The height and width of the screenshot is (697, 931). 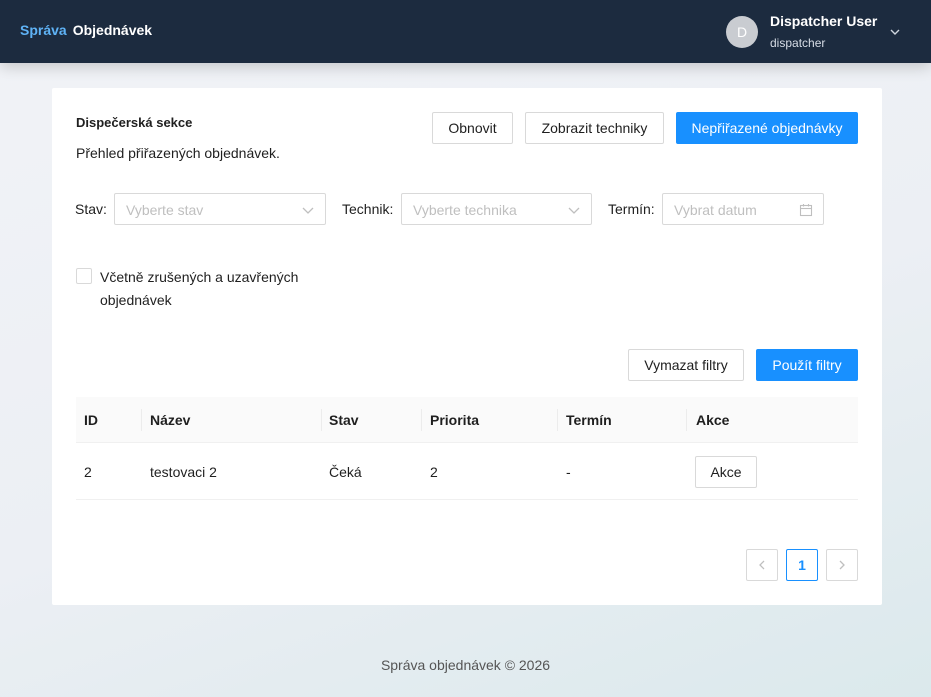 What do you see at coordinates (798, 43) in the screenshot?
I see `user-role: dispatcher` at bounding box center [798, 43].